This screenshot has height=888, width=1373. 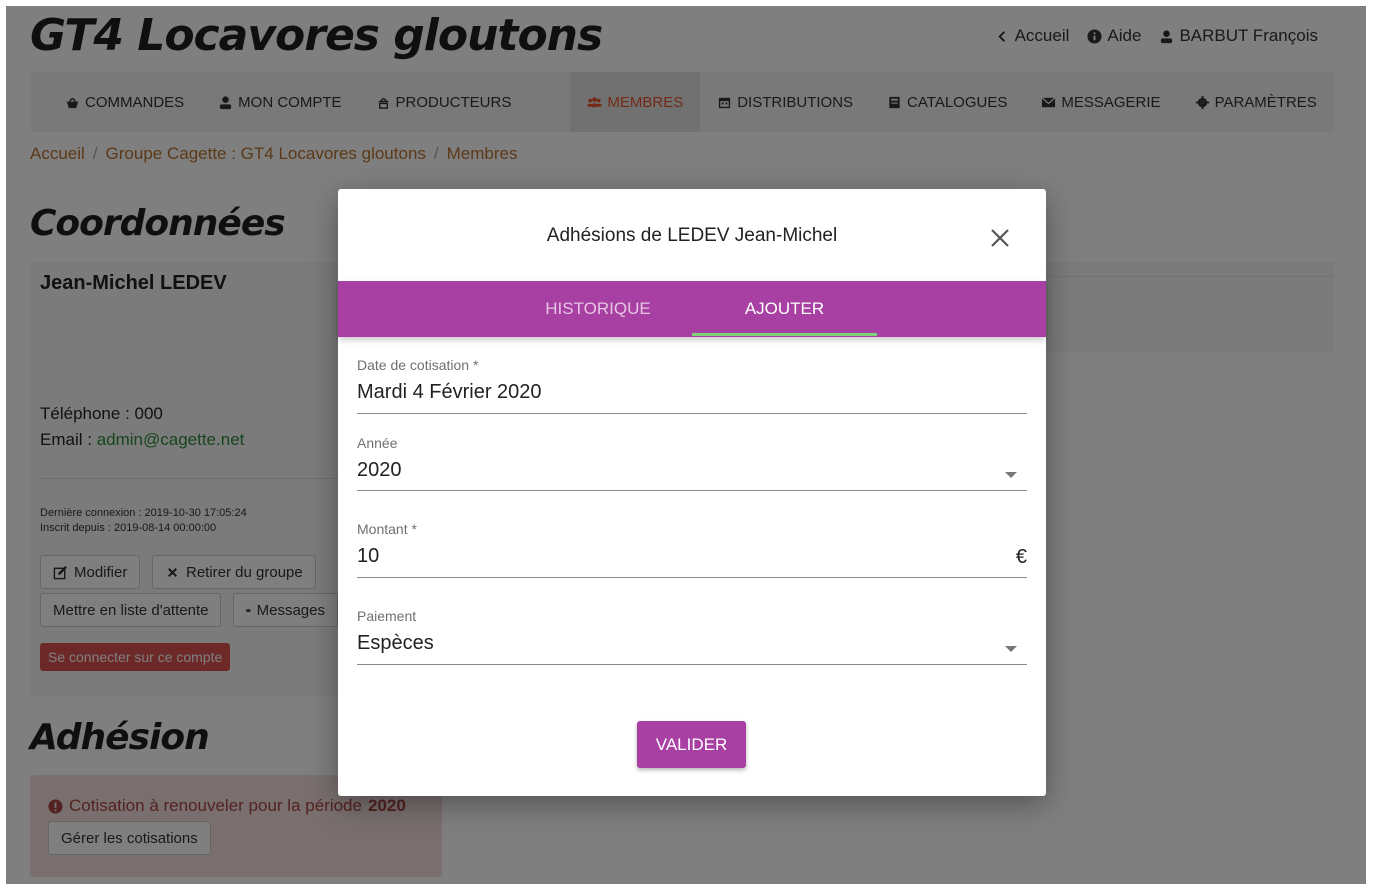 I want to click on year-select: Année 2020, so click(x=692, y=464).